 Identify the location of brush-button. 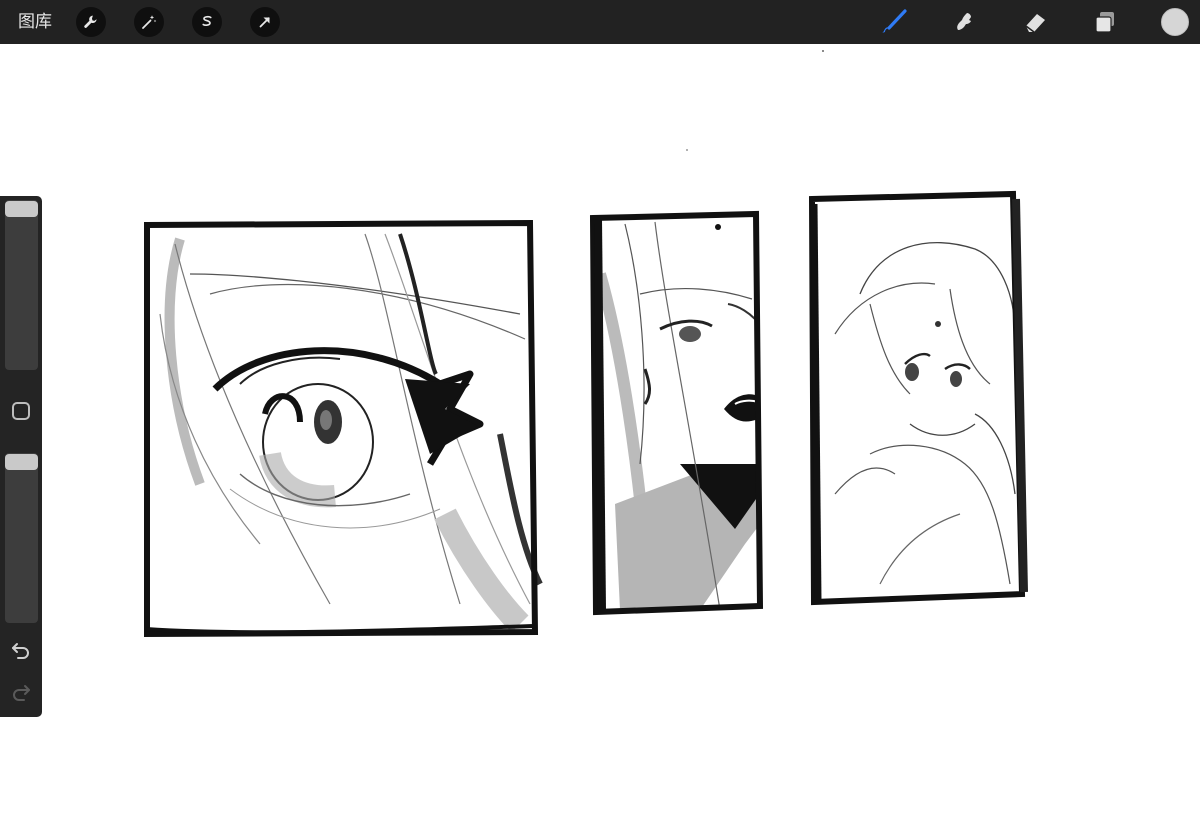
(894, 22).